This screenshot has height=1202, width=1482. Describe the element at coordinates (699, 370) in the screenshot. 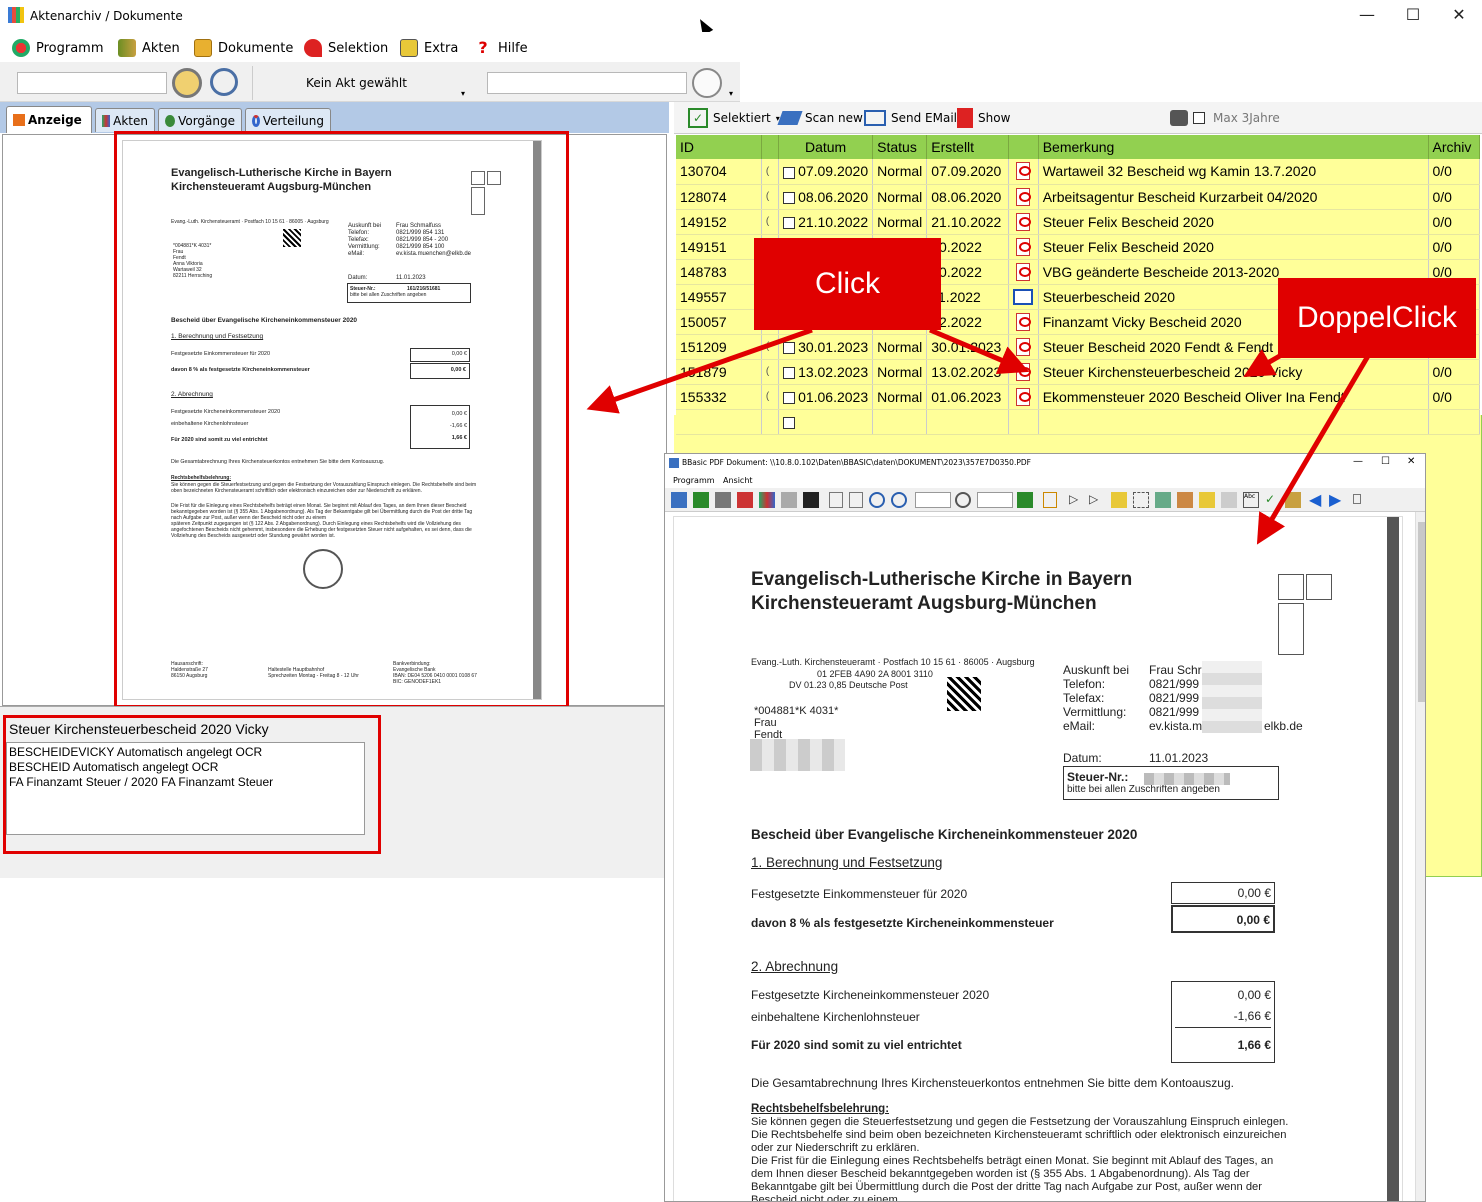

I see `arrow-to-preview` at that location.